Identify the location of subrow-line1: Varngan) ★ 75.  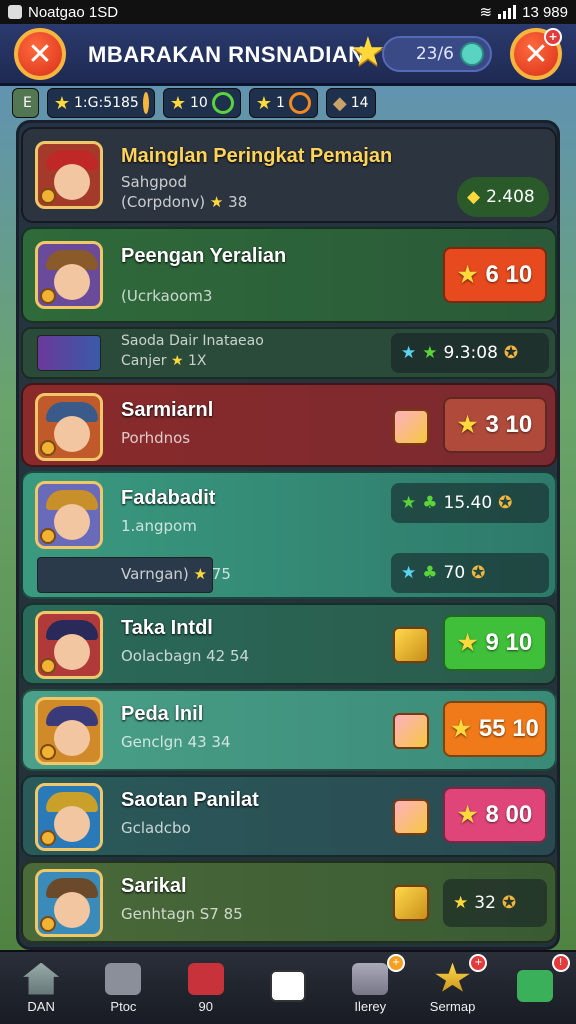
(176, 574).